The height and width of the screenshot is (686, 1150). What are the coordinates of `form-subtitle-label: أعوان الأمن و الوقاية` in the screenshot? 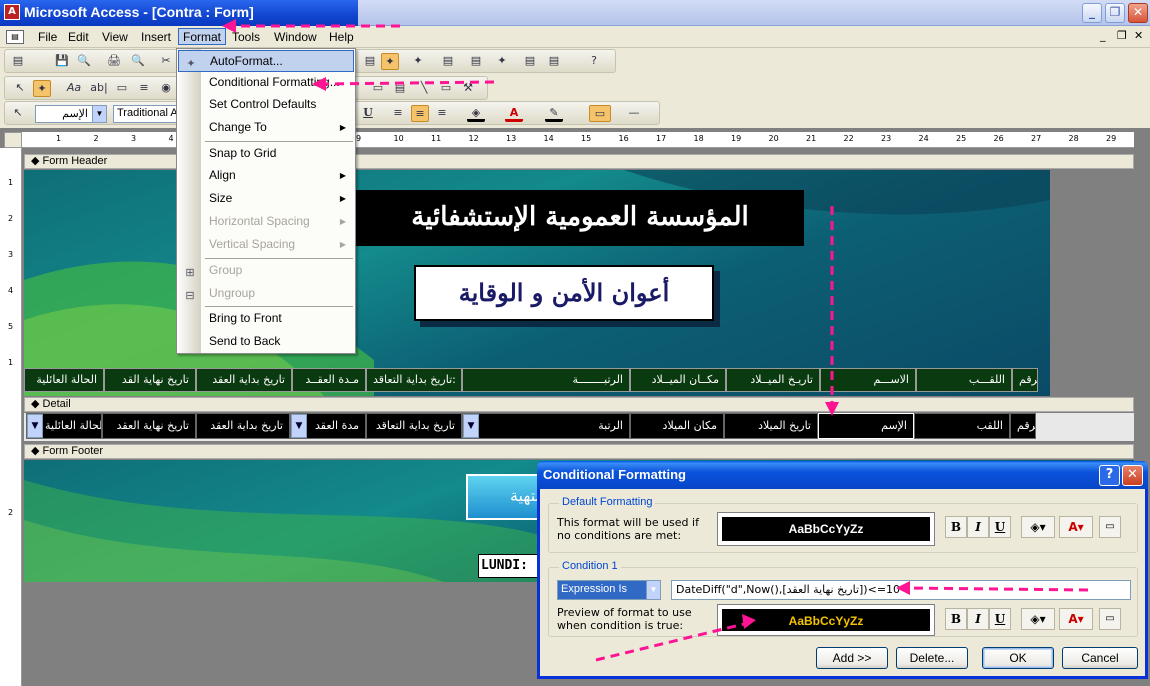 It's located at (564, 293).